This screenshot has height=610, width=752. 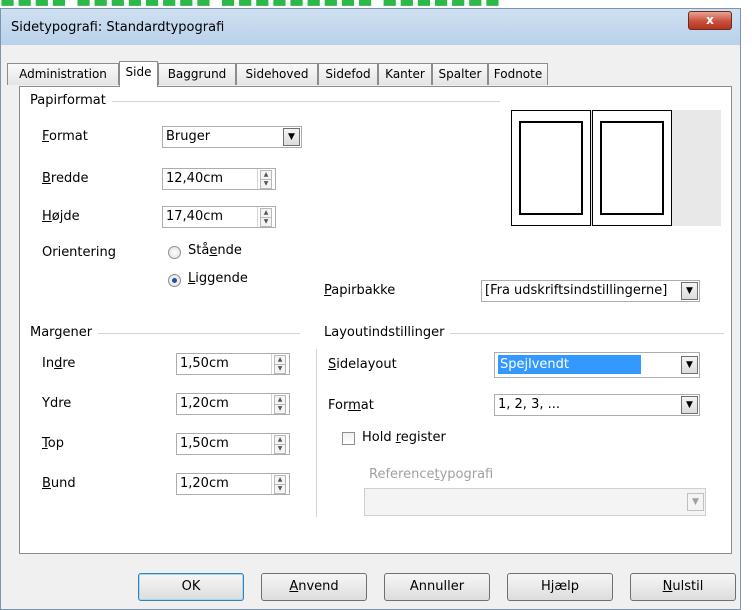 I want to click on orientation-label: Orientering, so click(x=79, y=252).